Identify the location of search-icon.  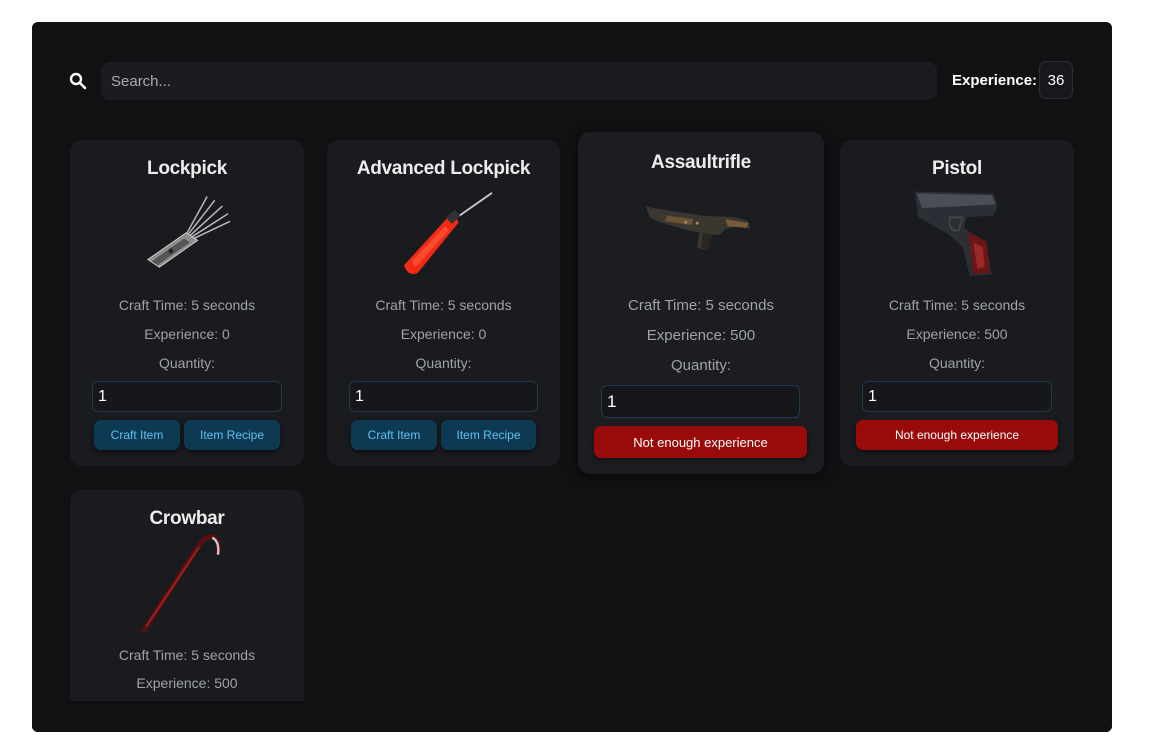
(78, 81).